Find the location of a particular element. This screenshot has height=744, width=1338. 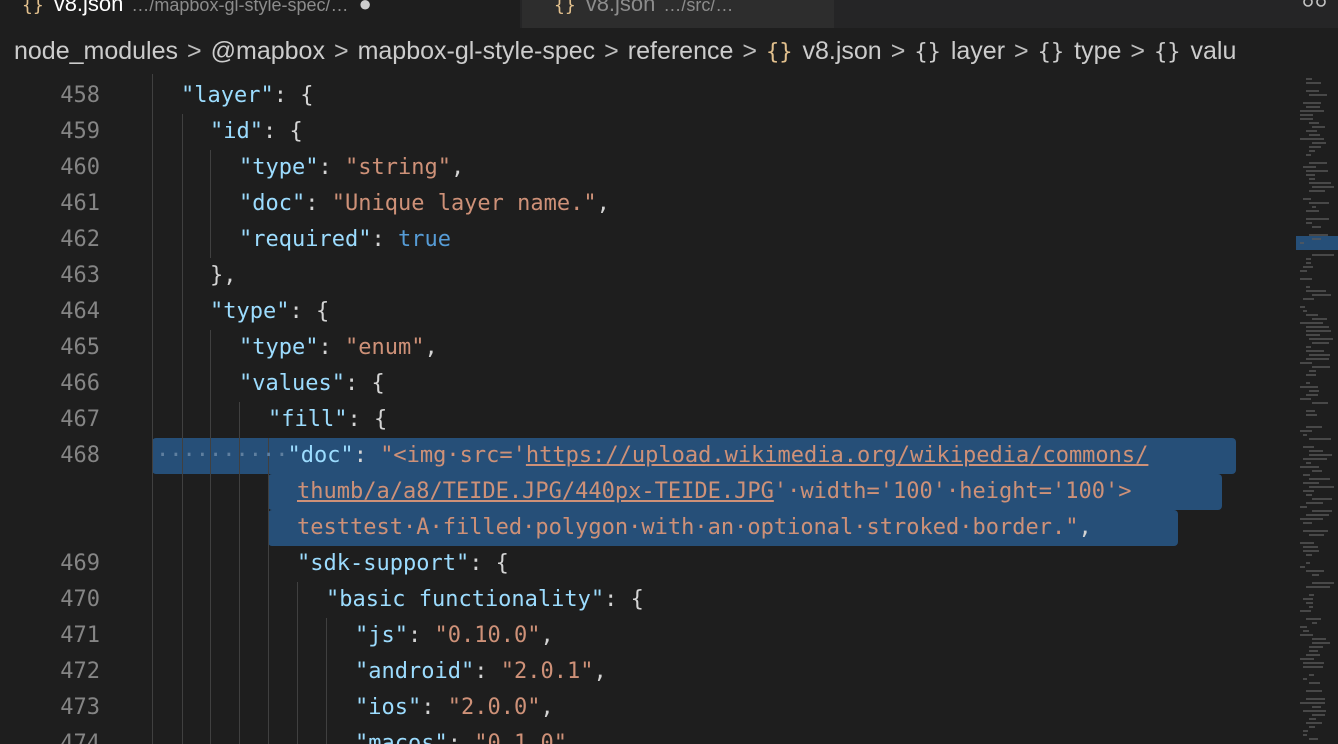

json-string: "enum" is located at coordinates (384, 347).